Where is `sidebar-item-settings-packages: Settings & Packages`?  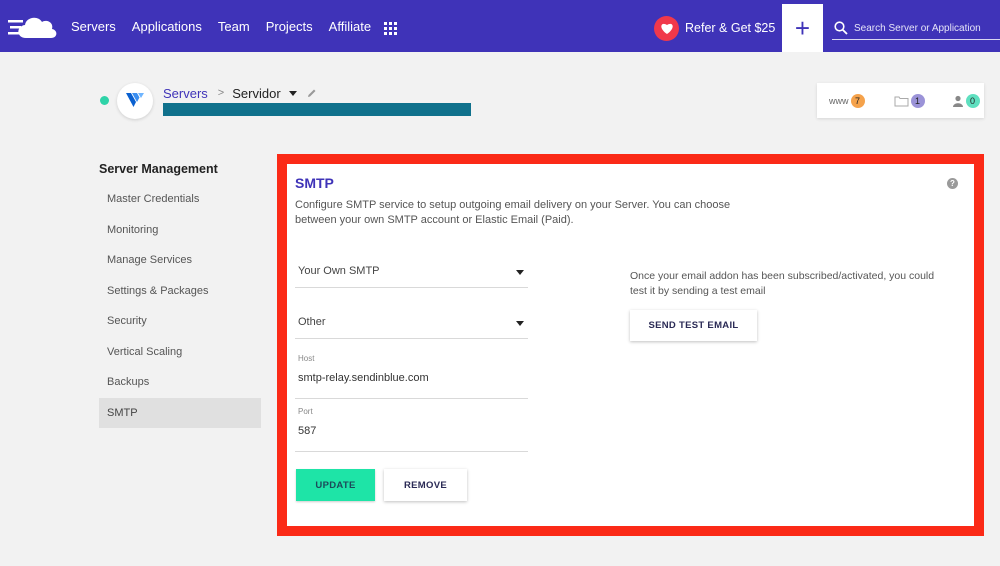
sidebar-item-settings-packages: Settings & Packages is located at coordinates (180, 291).